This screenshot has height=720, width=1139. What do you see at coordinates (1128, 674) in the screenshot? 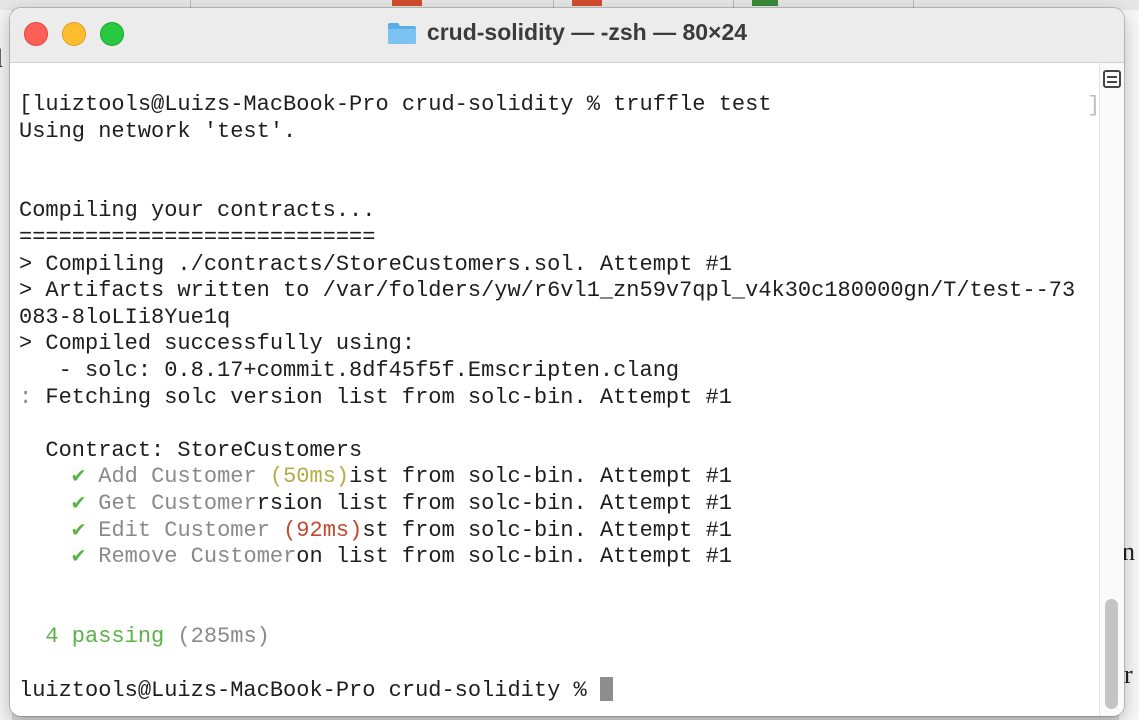
I see `background-text-fragment: r` at bounding box center [1128, 674].